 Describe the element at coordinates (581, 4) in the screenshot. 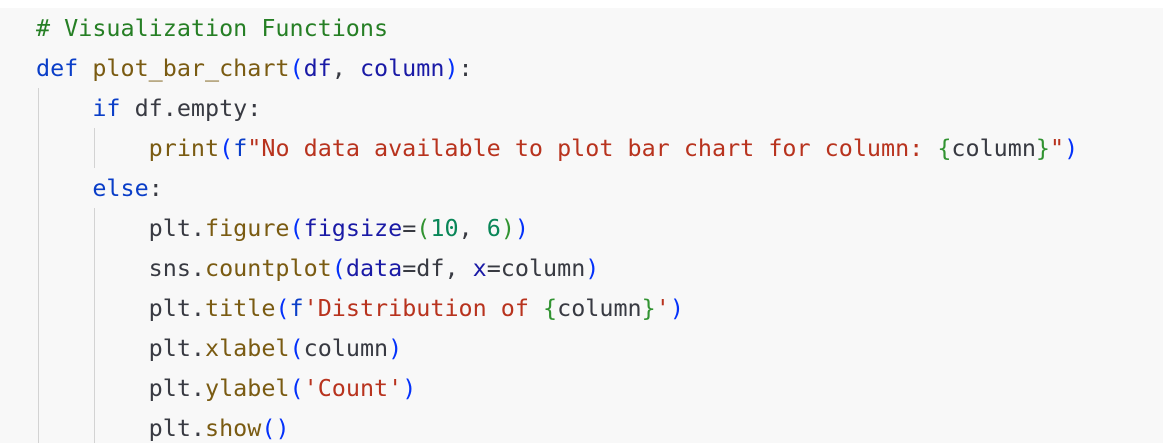

I see `top-strip` at that location.